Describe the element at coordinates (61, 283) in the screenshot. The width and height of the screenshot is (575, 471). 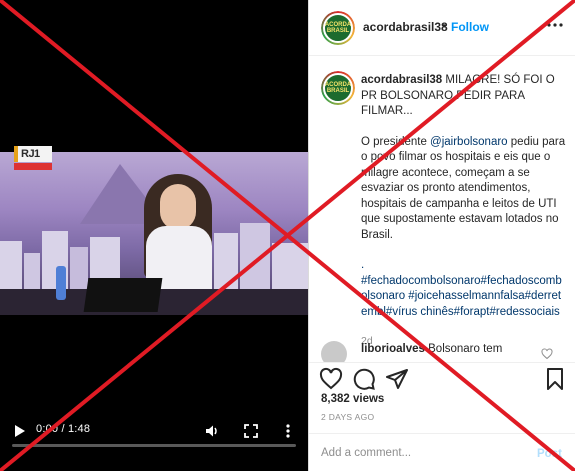
I see `water-bottle` at that location.